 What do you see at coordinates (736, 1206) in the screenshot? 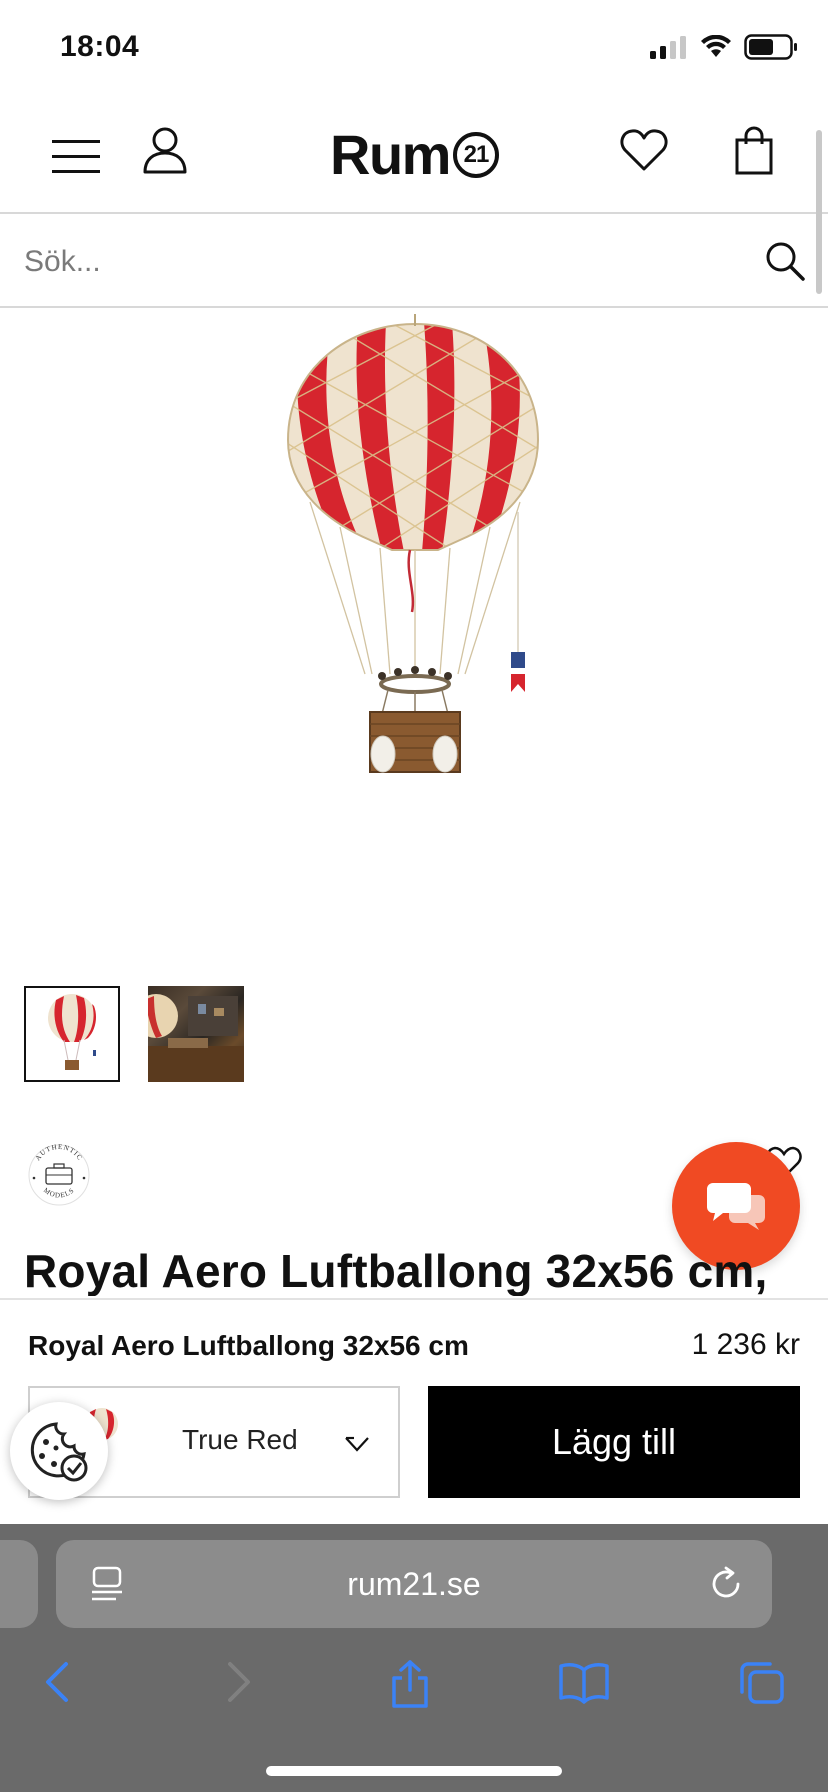
I see `chat-bubbles-icon` at bounding box center [736, 1206].